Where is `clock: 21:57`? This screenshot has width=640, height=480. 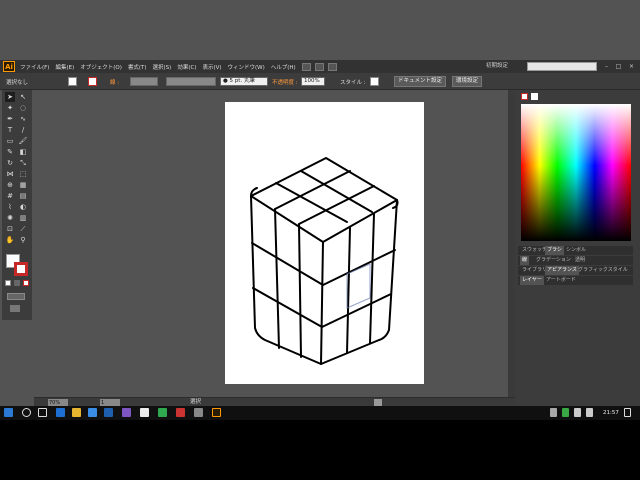
clock: 21:57 is located at coordinates (611, 413).